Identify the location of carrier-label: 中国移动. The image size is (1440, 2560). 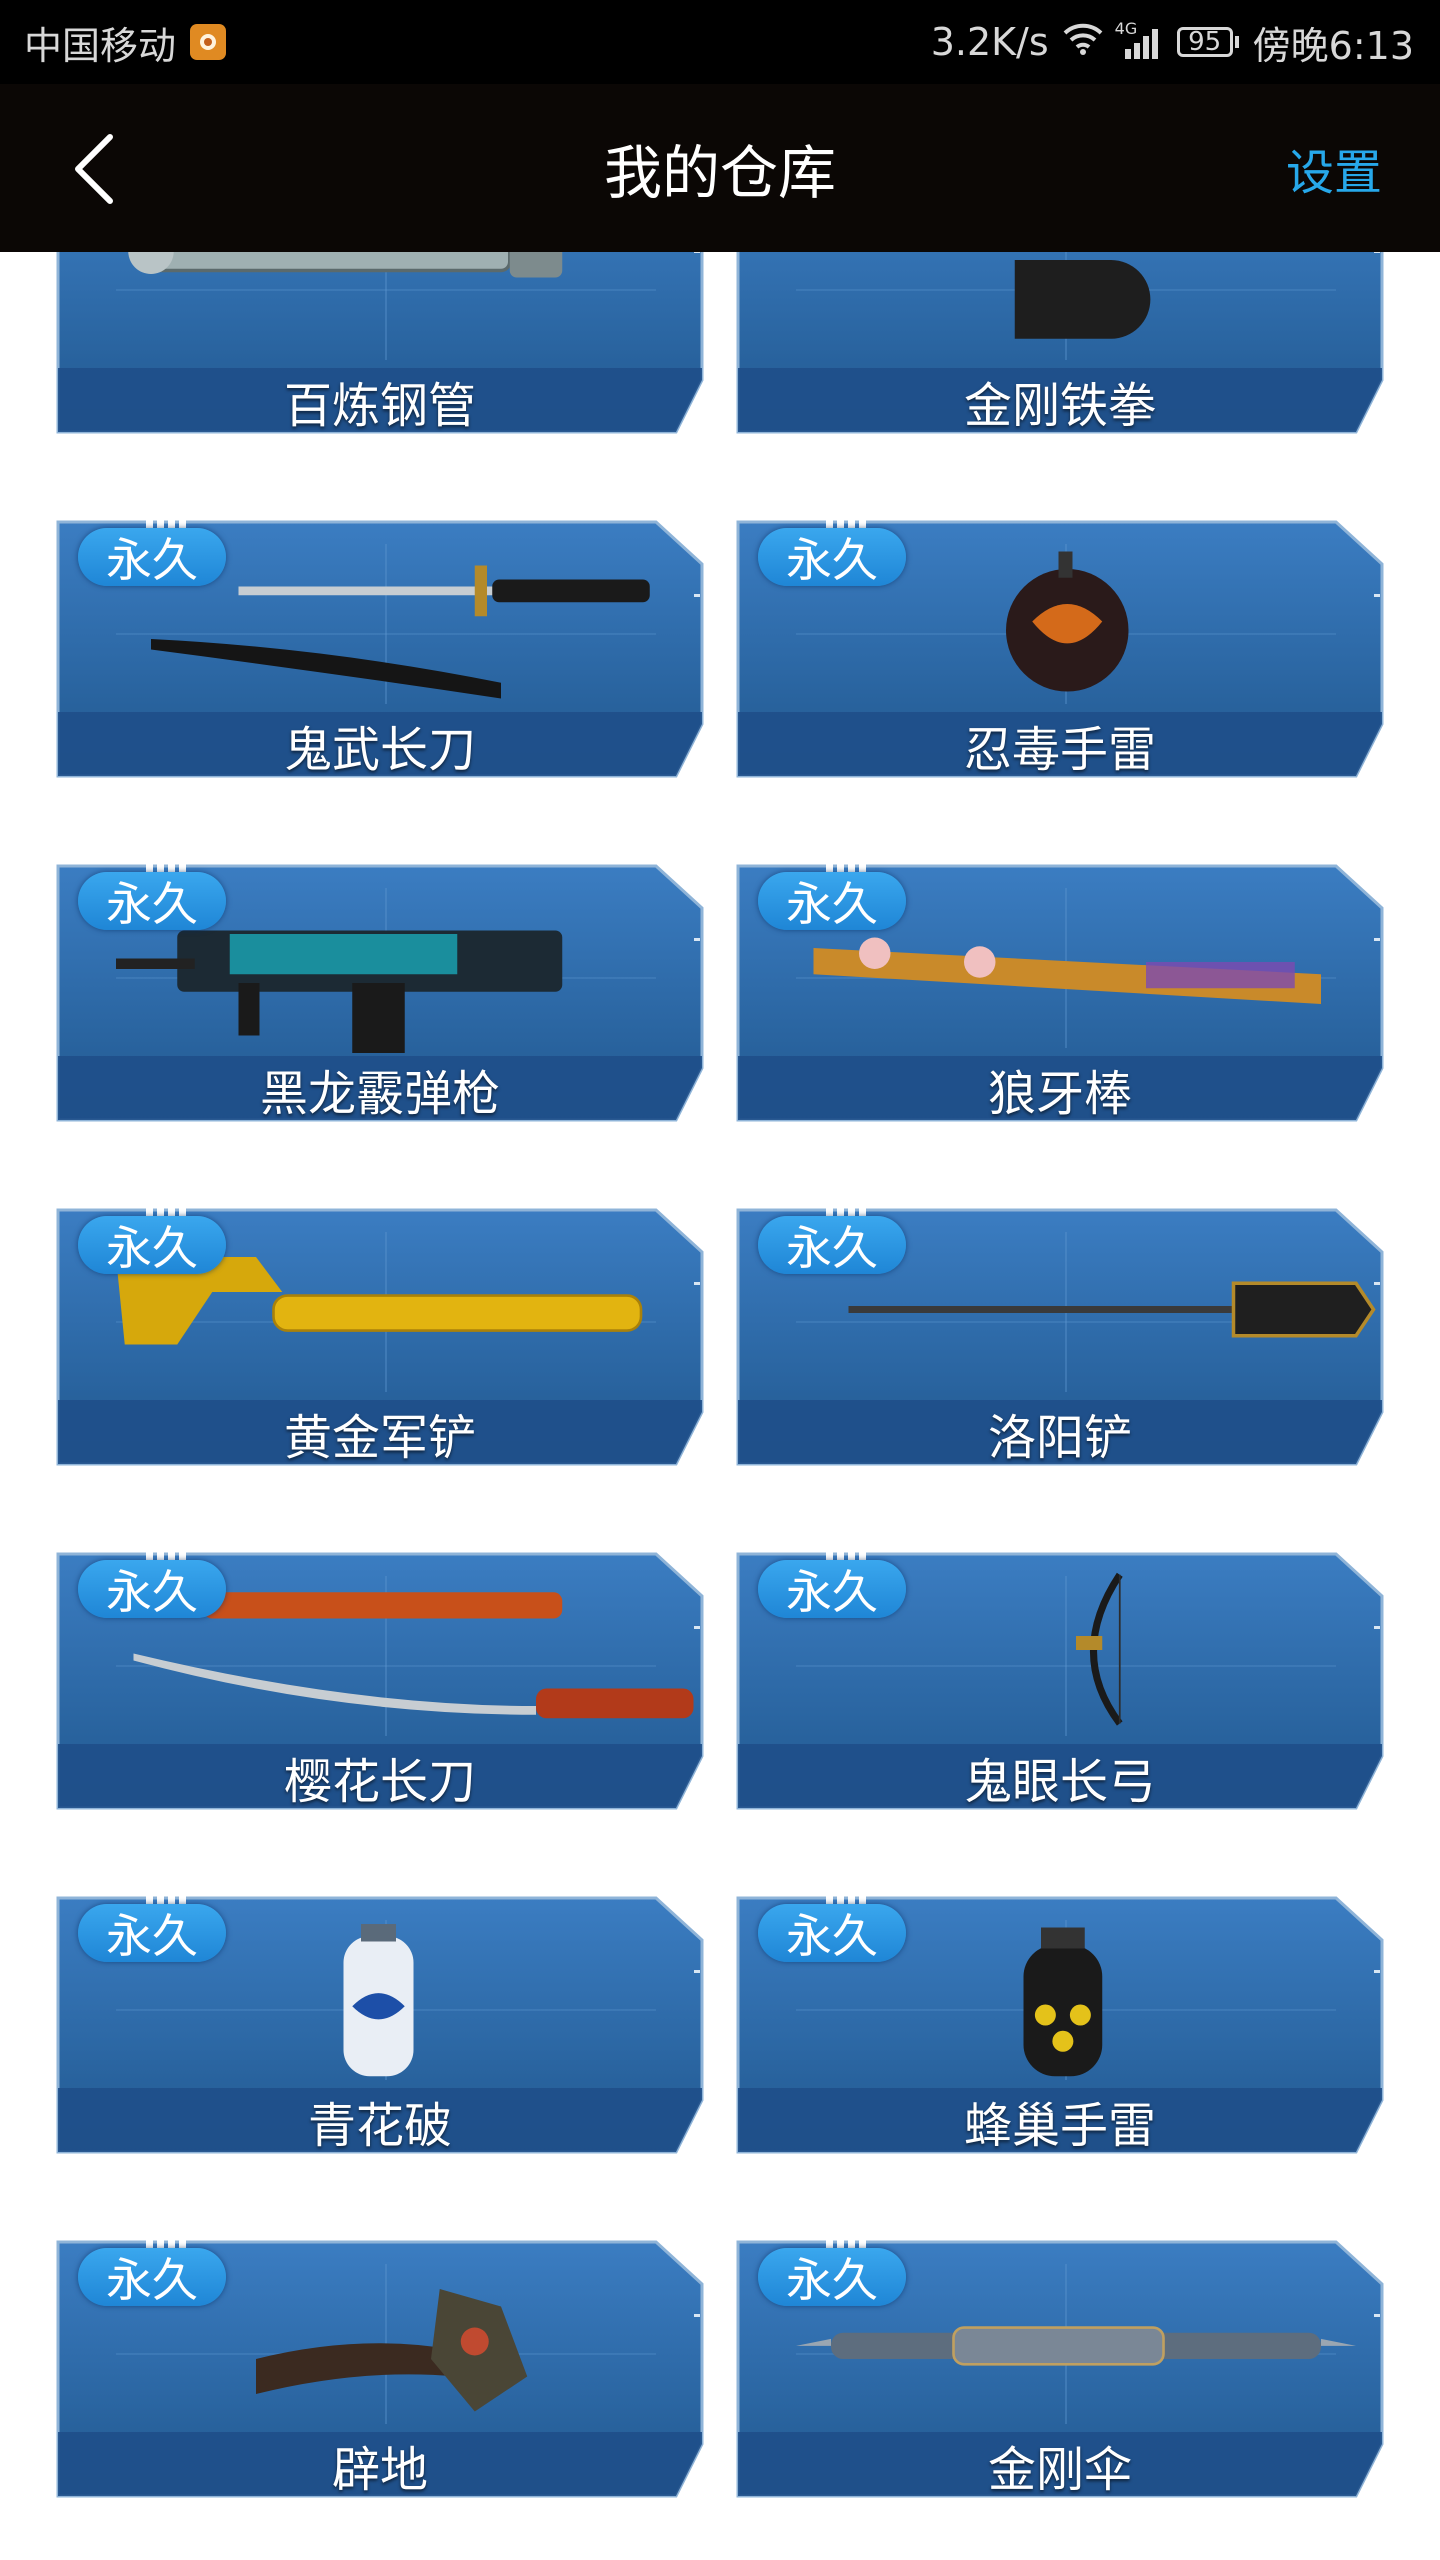
(100, 45).